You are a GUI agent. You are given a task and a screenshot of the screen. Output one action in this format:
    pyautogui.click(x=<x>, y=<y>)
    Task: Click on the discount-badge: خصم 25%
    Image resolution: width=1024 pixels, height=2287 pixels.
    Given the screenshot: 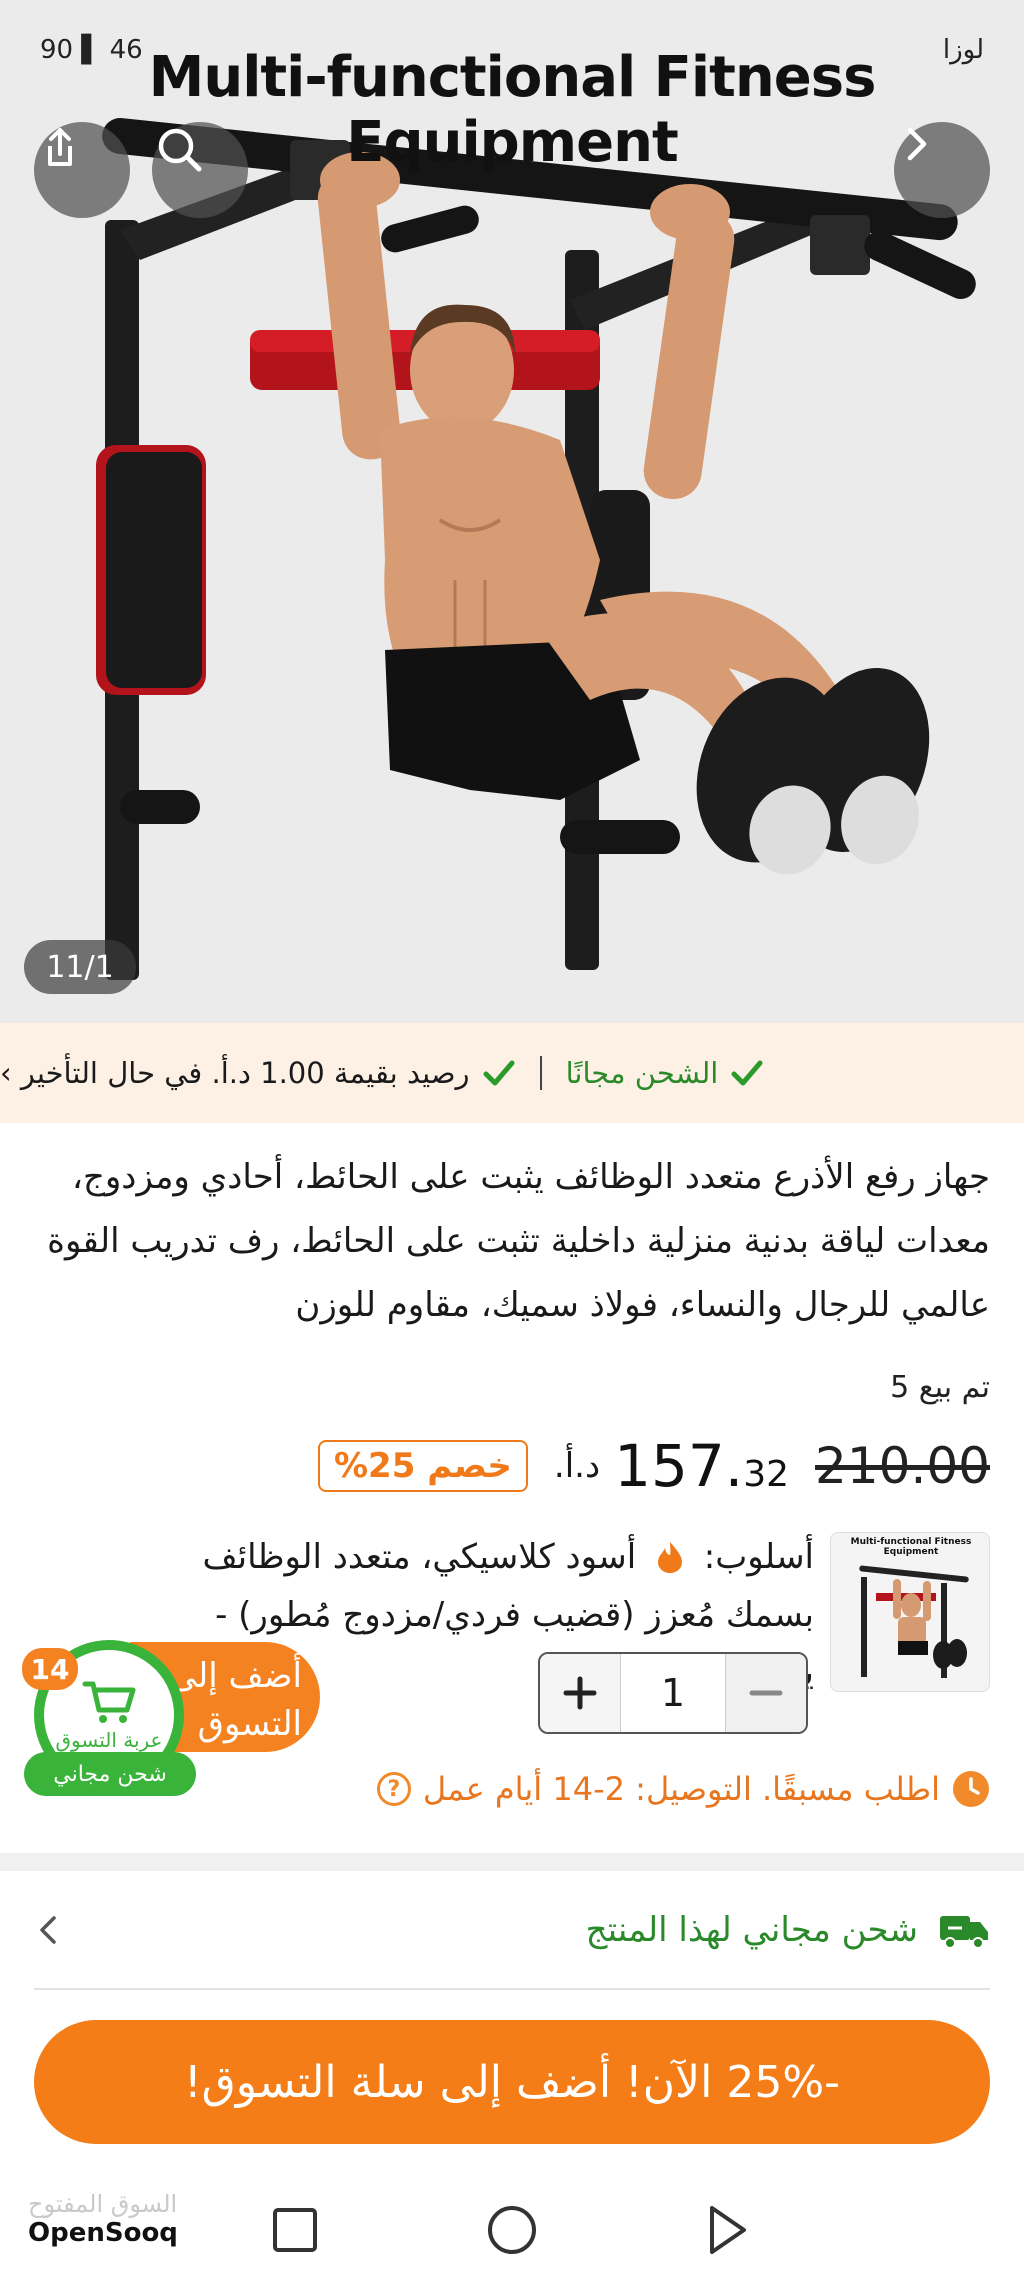 What is the action you would take?
    pyautogui.click(x=422, y=1466)
    